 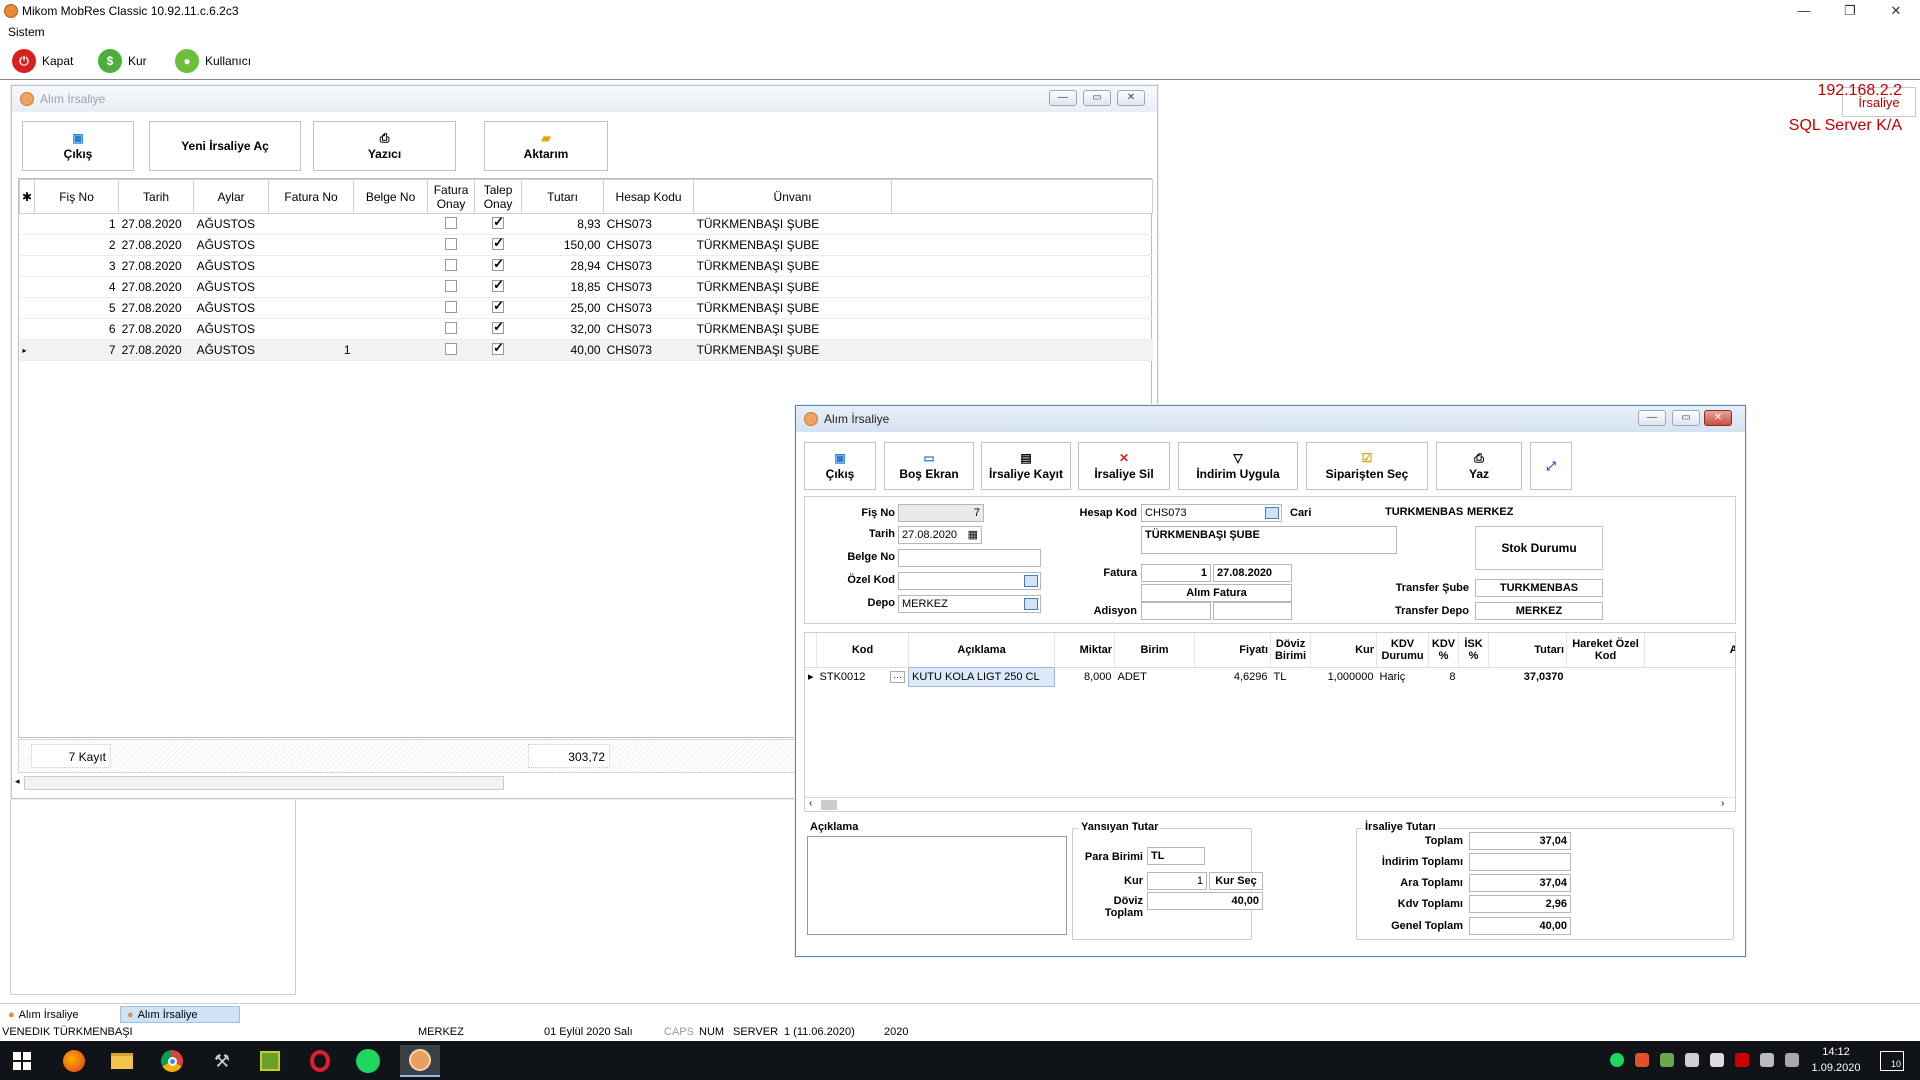 I want to click on col-header: Fiş No, so click(x=77, y=196).